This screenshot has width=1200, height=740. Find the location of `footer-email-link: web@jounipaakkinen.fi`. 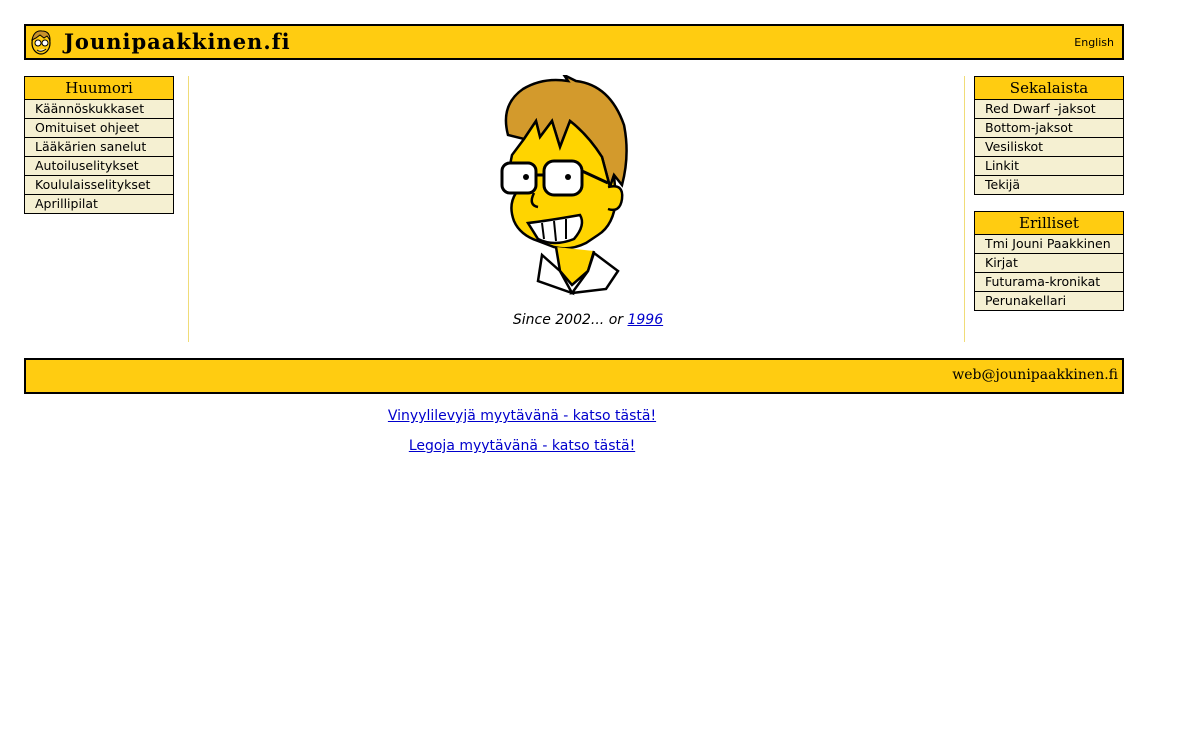

footer-email-link: web@jounipaakkinen.fi is located at coordinates (1035, 375).